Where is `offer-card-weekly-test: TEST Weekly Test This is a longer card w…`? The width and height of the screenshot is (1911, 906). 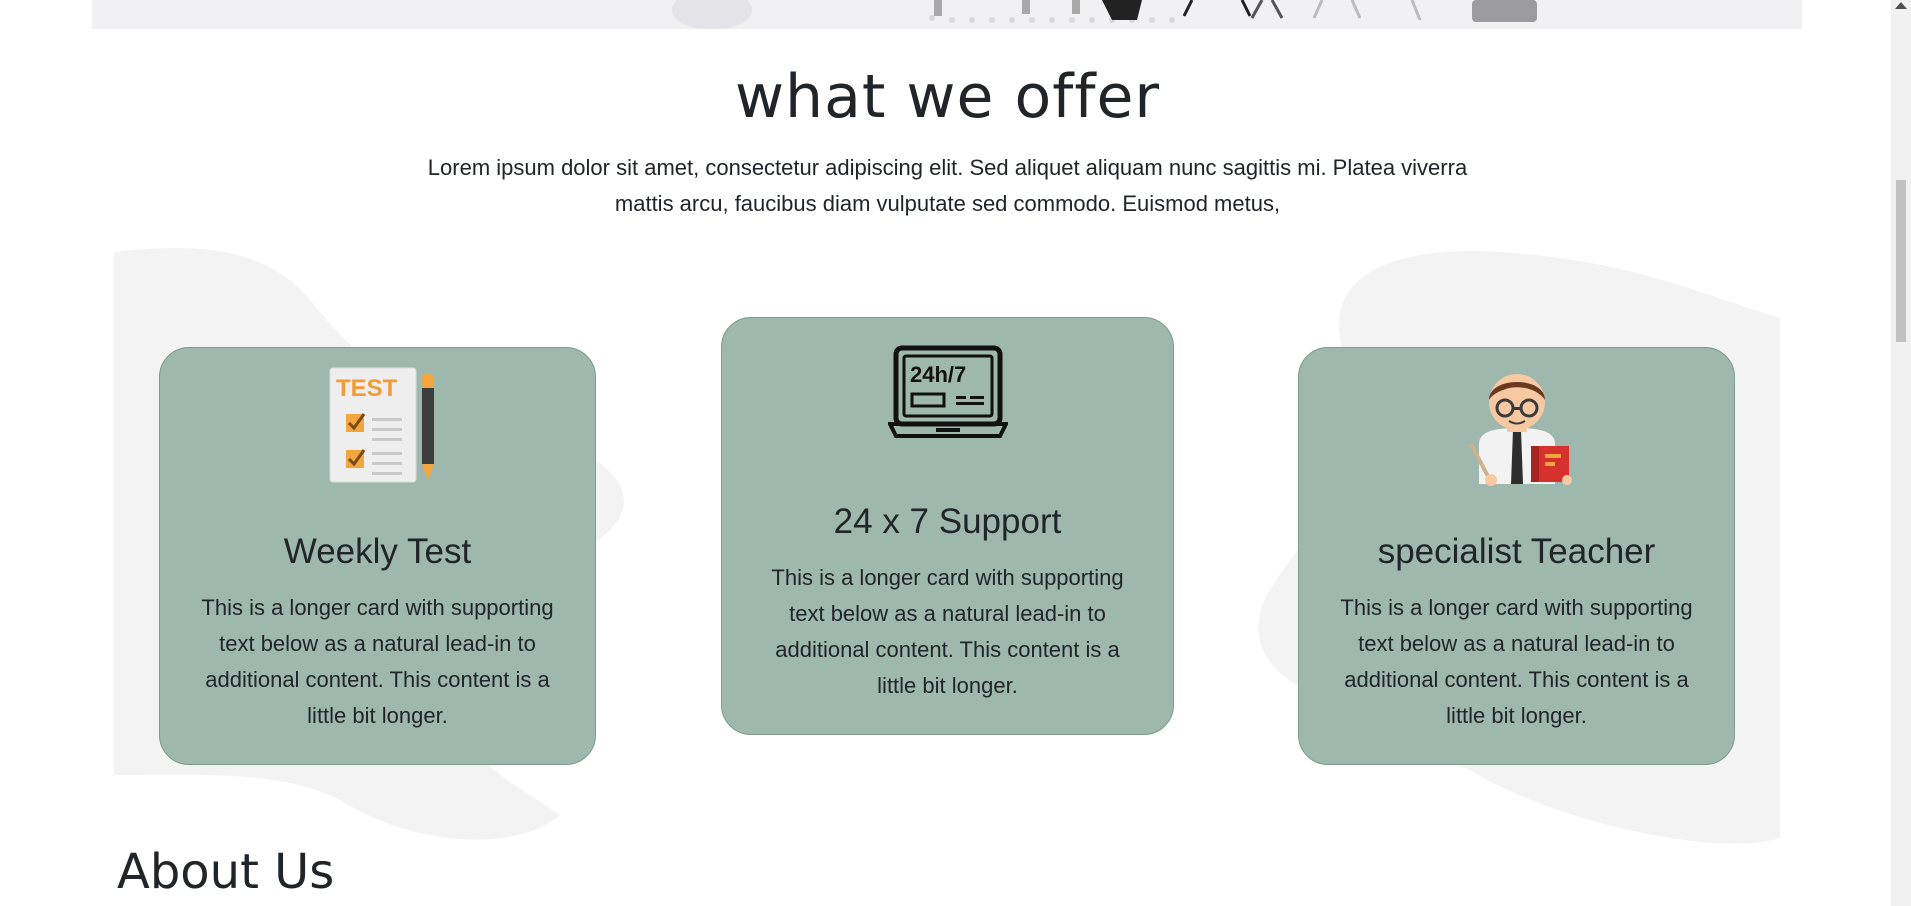 offer-card-weekly-test: TEST Weekly Test This is a longer card w… is located at coordinates (377, 556).